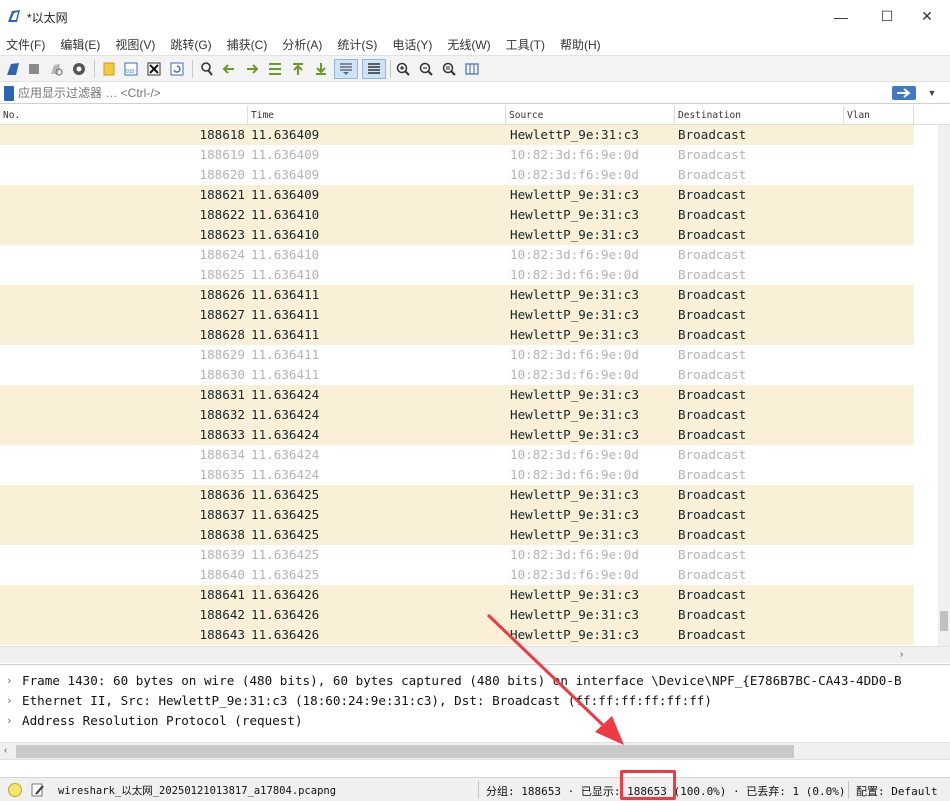 The width and height of the screenshot is (950, 801). I want to click on packet-source: HewlettP_9e:31:c3, so click(574, 634).